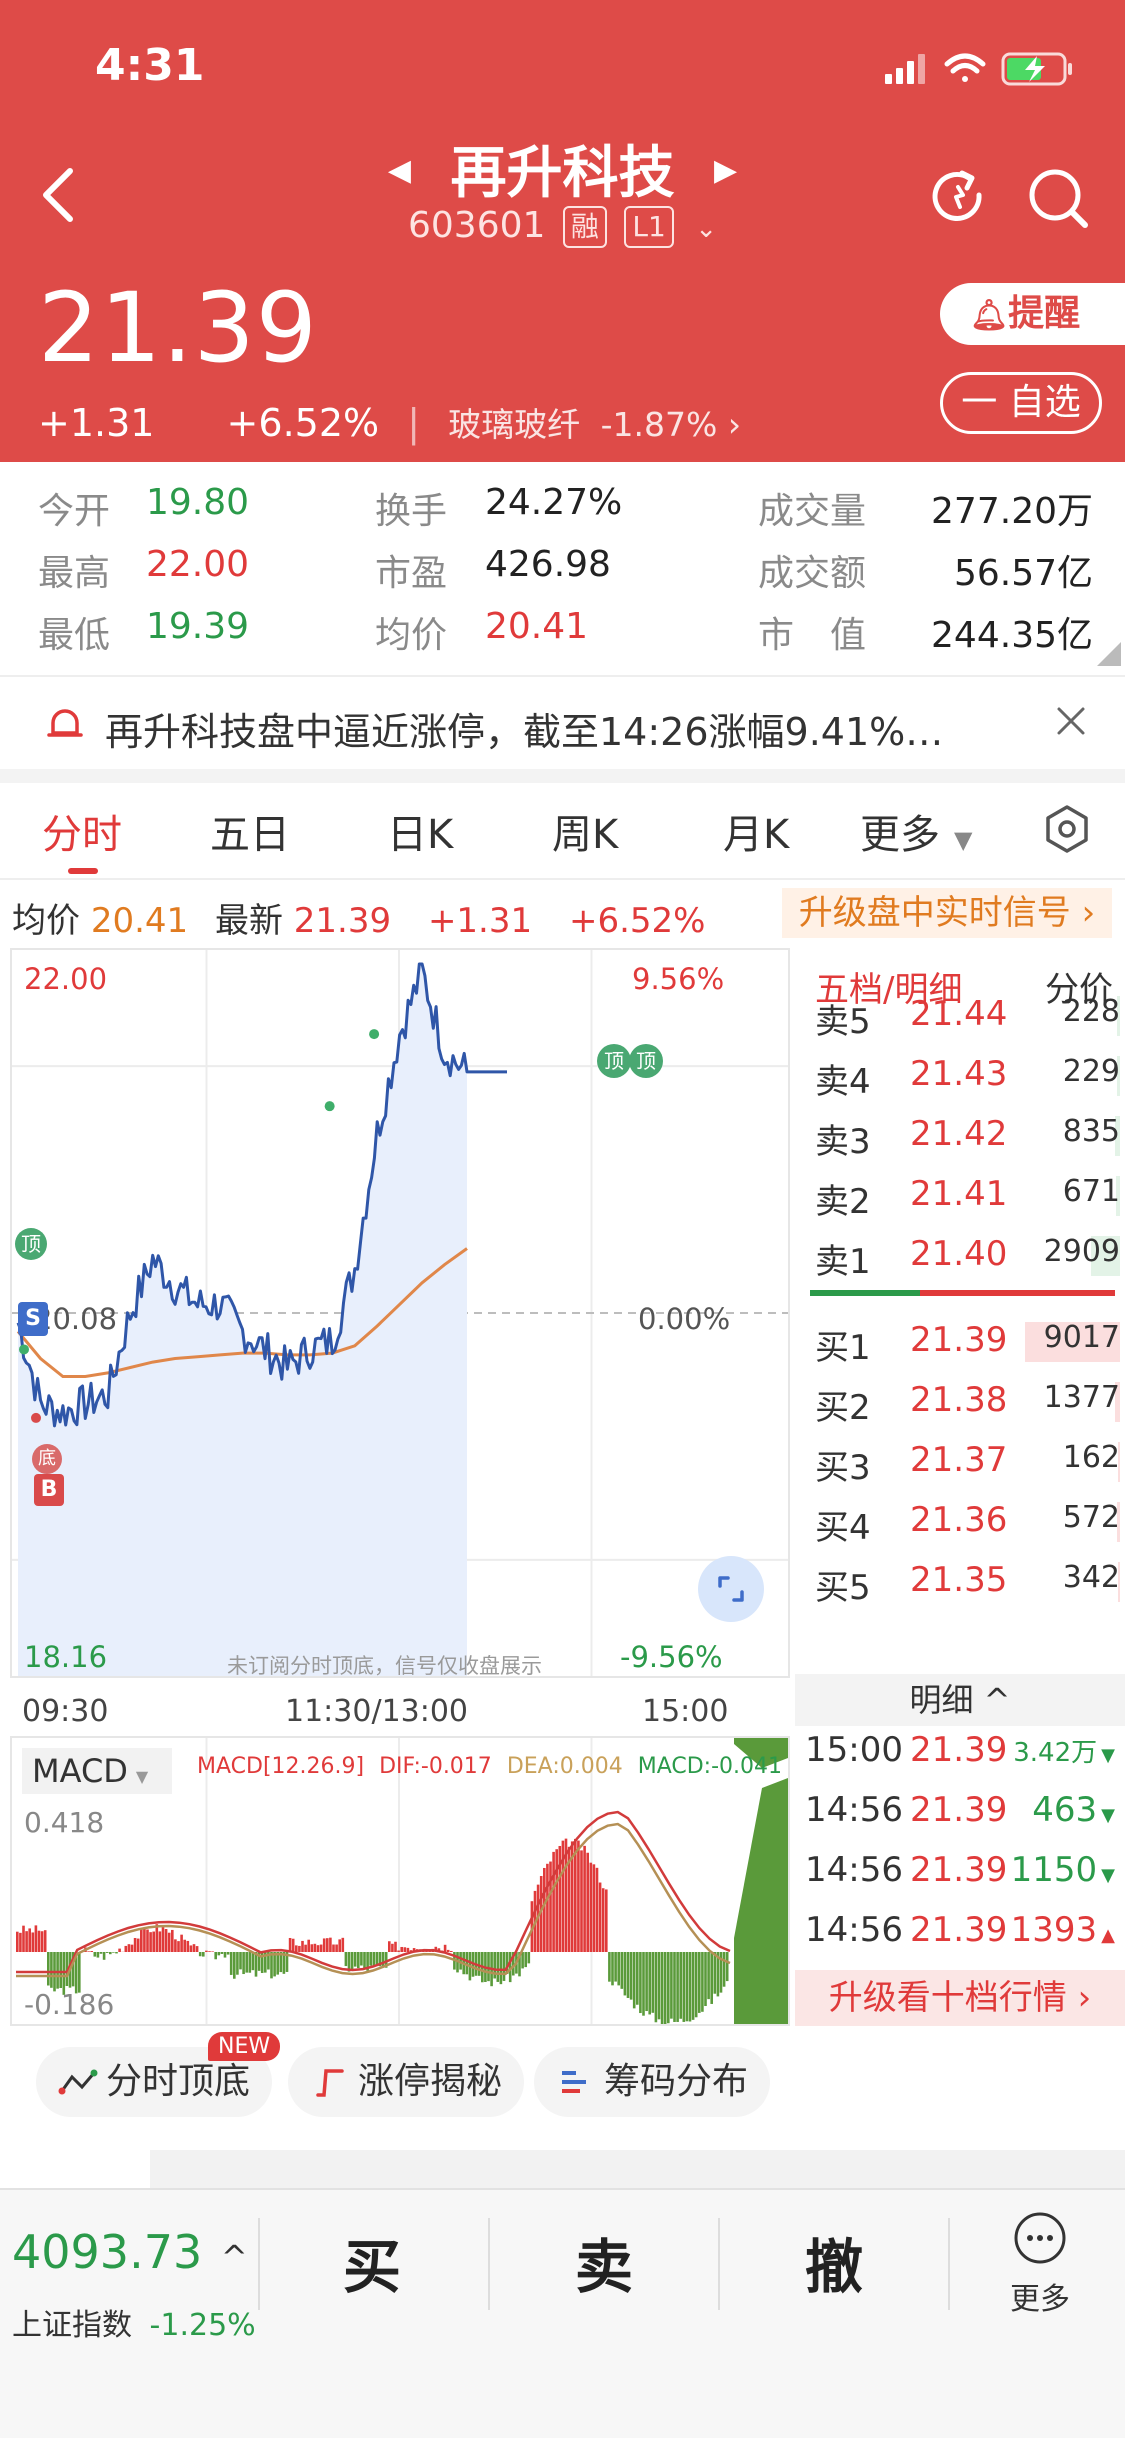  Describe the element at coordinates (958, 1014) in the screenshot. I see `book-price: 21.44` at that location.